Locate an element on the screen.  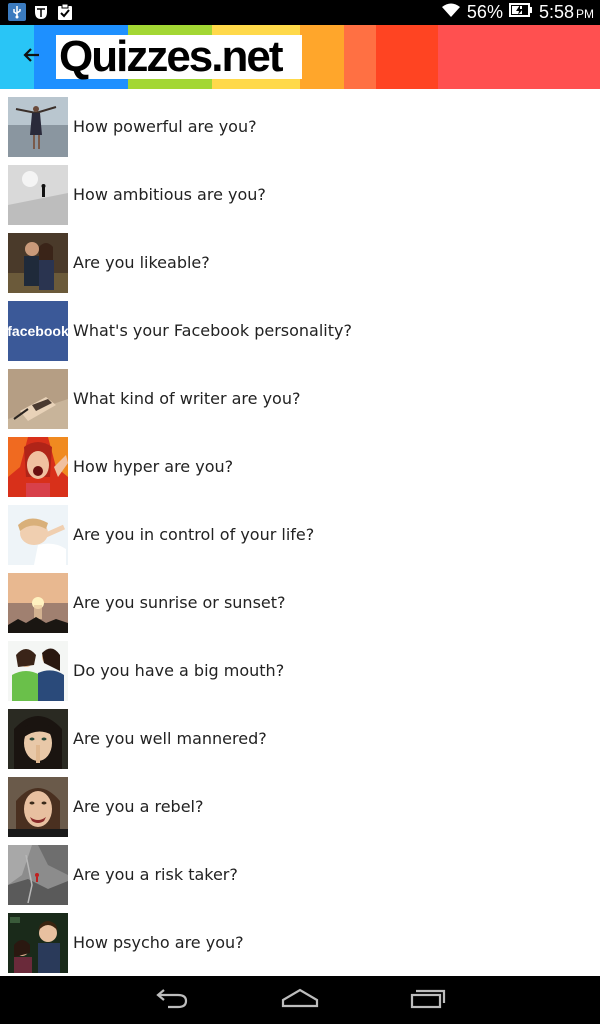
nav-home-button is located at coordinates (300, 1000).